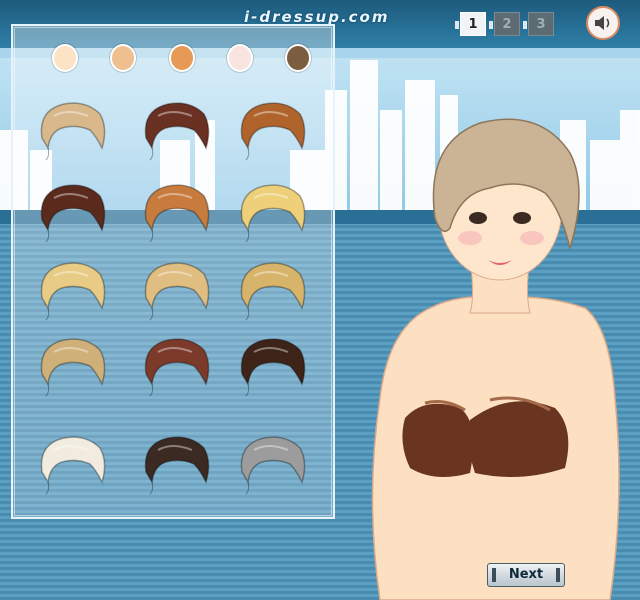 The image size is (640, 600). Describe the element at coordinates (538, 24) in the screenshot. I see `page-3-button: 3` at that location.